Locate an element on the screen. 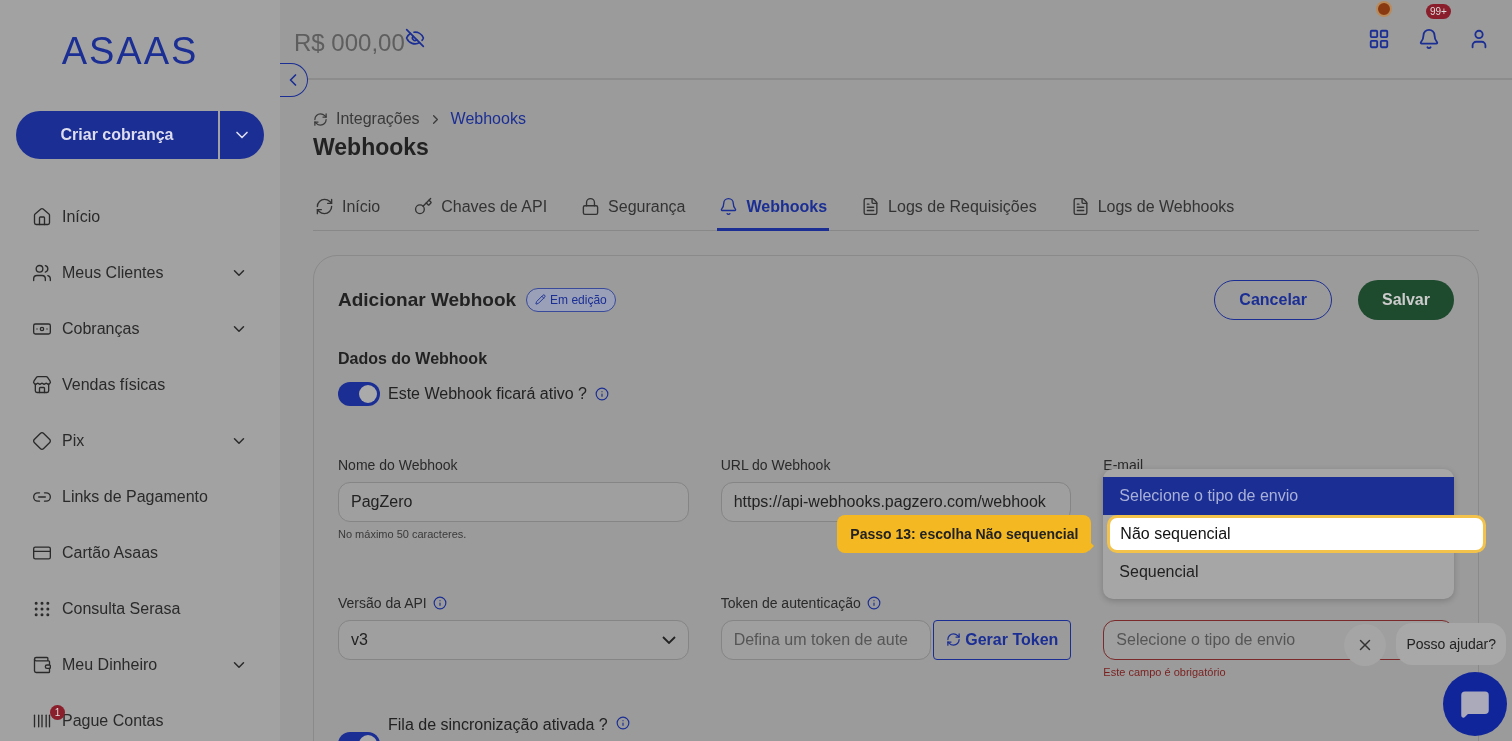 The image size is (1512, 741). chevron-icon is located at coordinates (668, 639).